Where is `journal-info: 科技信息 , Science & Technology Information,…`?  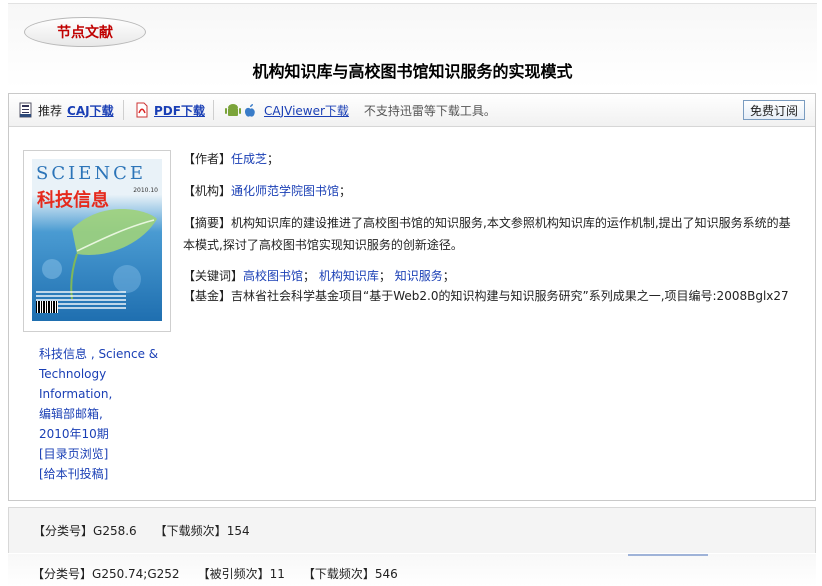 journal-info: 科技信息 , Science & Technology Information,… is located at coordinates (99, 414).